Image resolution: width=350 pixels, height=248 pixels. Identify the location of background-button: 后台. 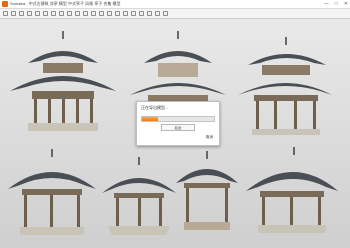
(178, 127).